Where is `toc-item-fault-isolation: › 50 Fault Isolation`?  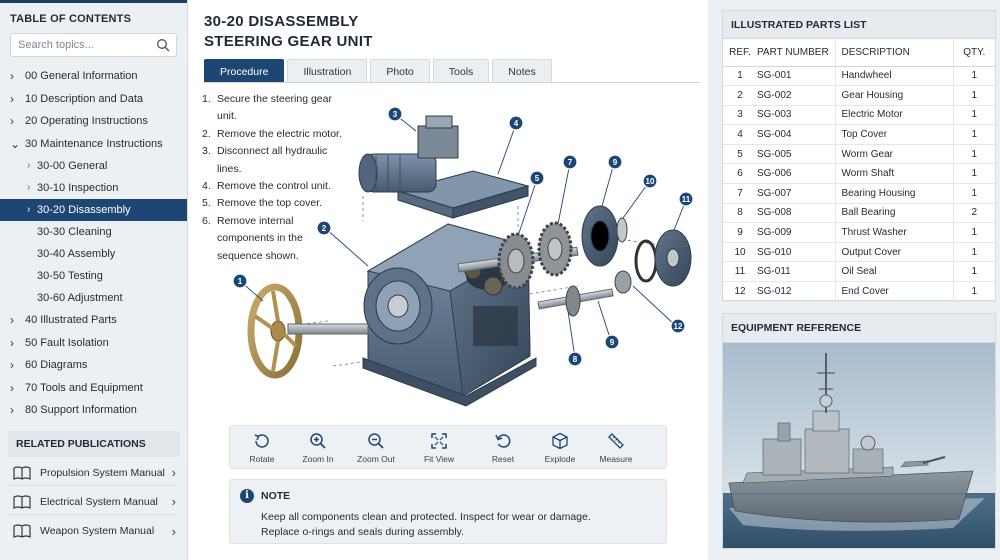
toc-item-fault-isolation: › 50 Fault Isolation is located at coordinates (93, 343).